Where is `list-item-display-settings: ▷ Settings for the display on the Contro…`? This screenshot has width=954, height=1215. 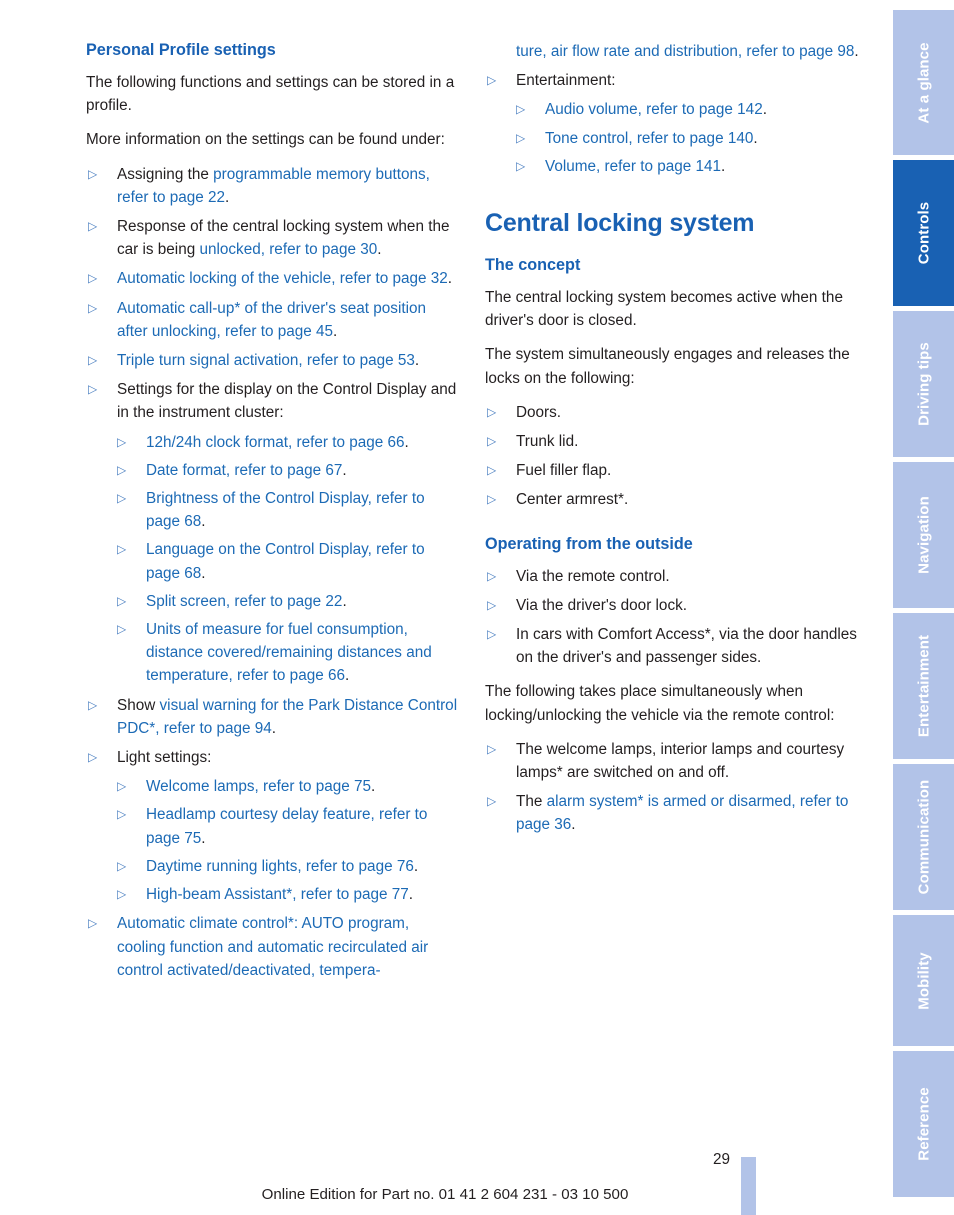 list-item-display-settings: ▷ Settings for the display on the Contro… is located at coordinates (273, 532).